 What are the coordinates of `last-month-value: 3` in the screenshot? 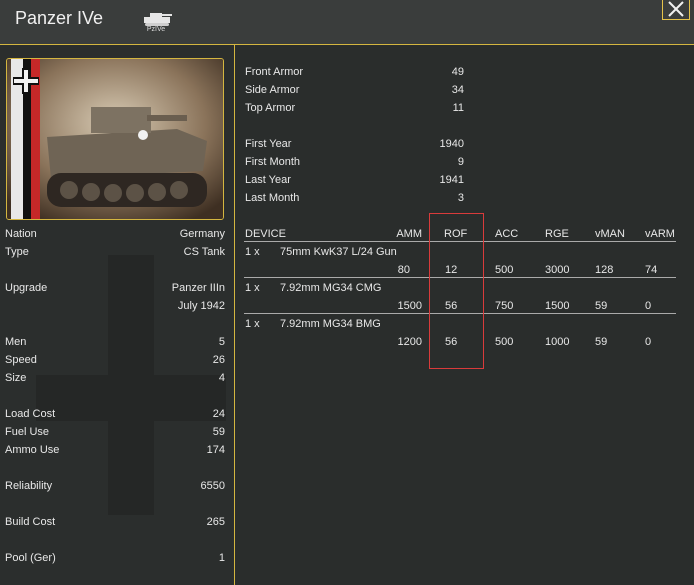 It's located at (460, 198).